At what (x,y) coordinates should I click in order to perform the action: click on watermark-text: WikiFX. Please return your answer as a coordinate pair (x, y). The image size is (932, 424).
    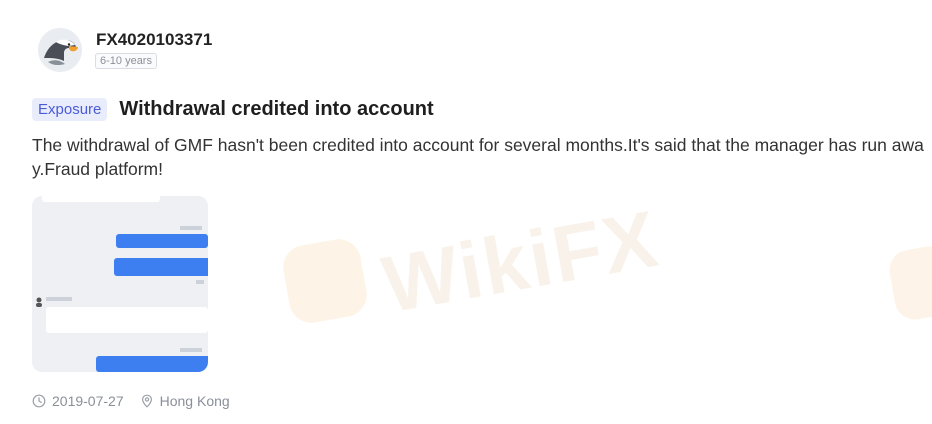
    Looking at the image, I should click on (521, 261).